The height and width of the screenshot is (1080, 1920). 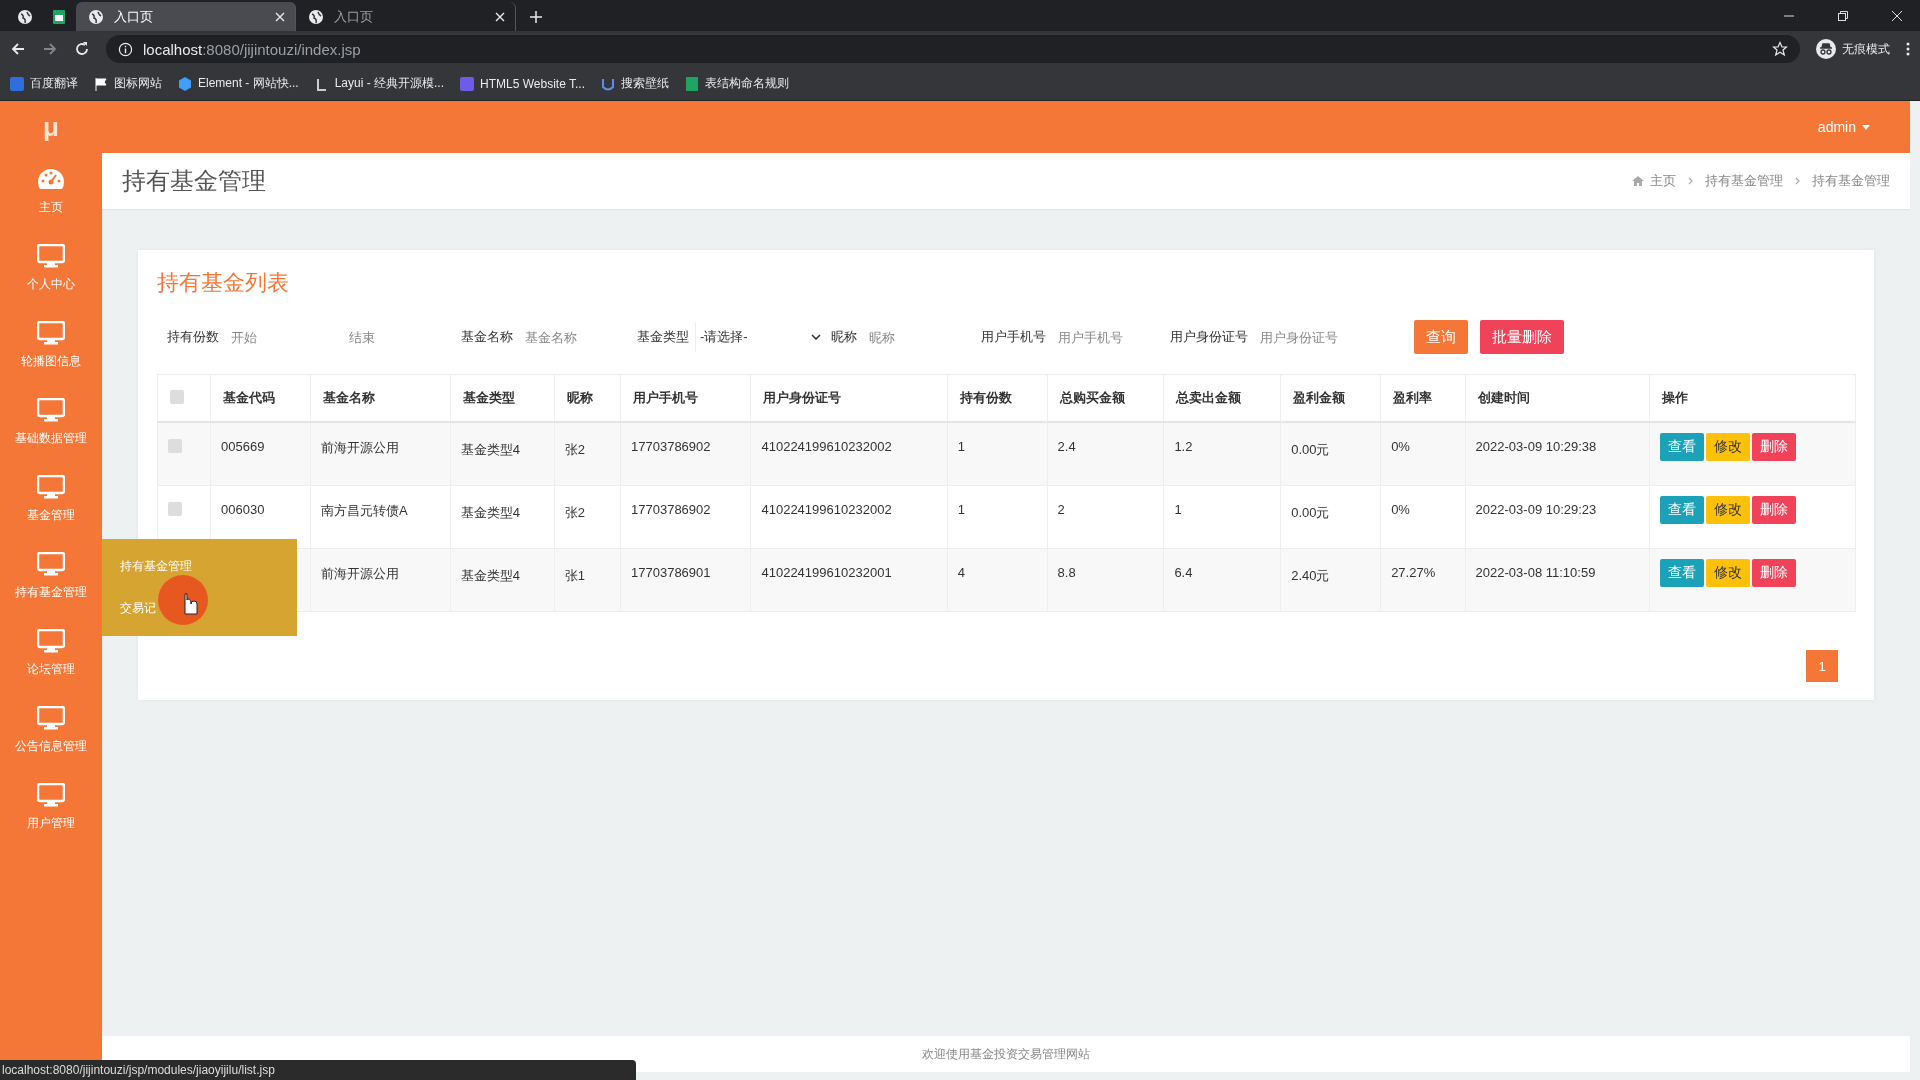 I want to click on table-cell: 8.8, so click(x=1066, y=572).